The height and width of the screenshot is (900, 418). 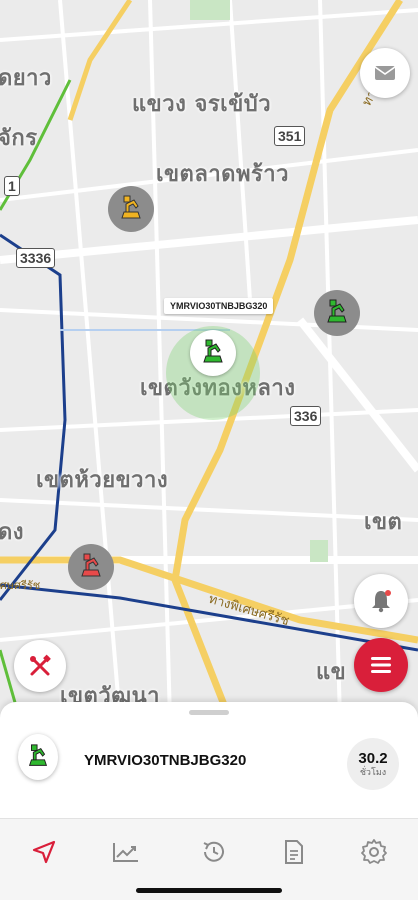 I want to click on tab-statistics, so click(x=126, y=852).